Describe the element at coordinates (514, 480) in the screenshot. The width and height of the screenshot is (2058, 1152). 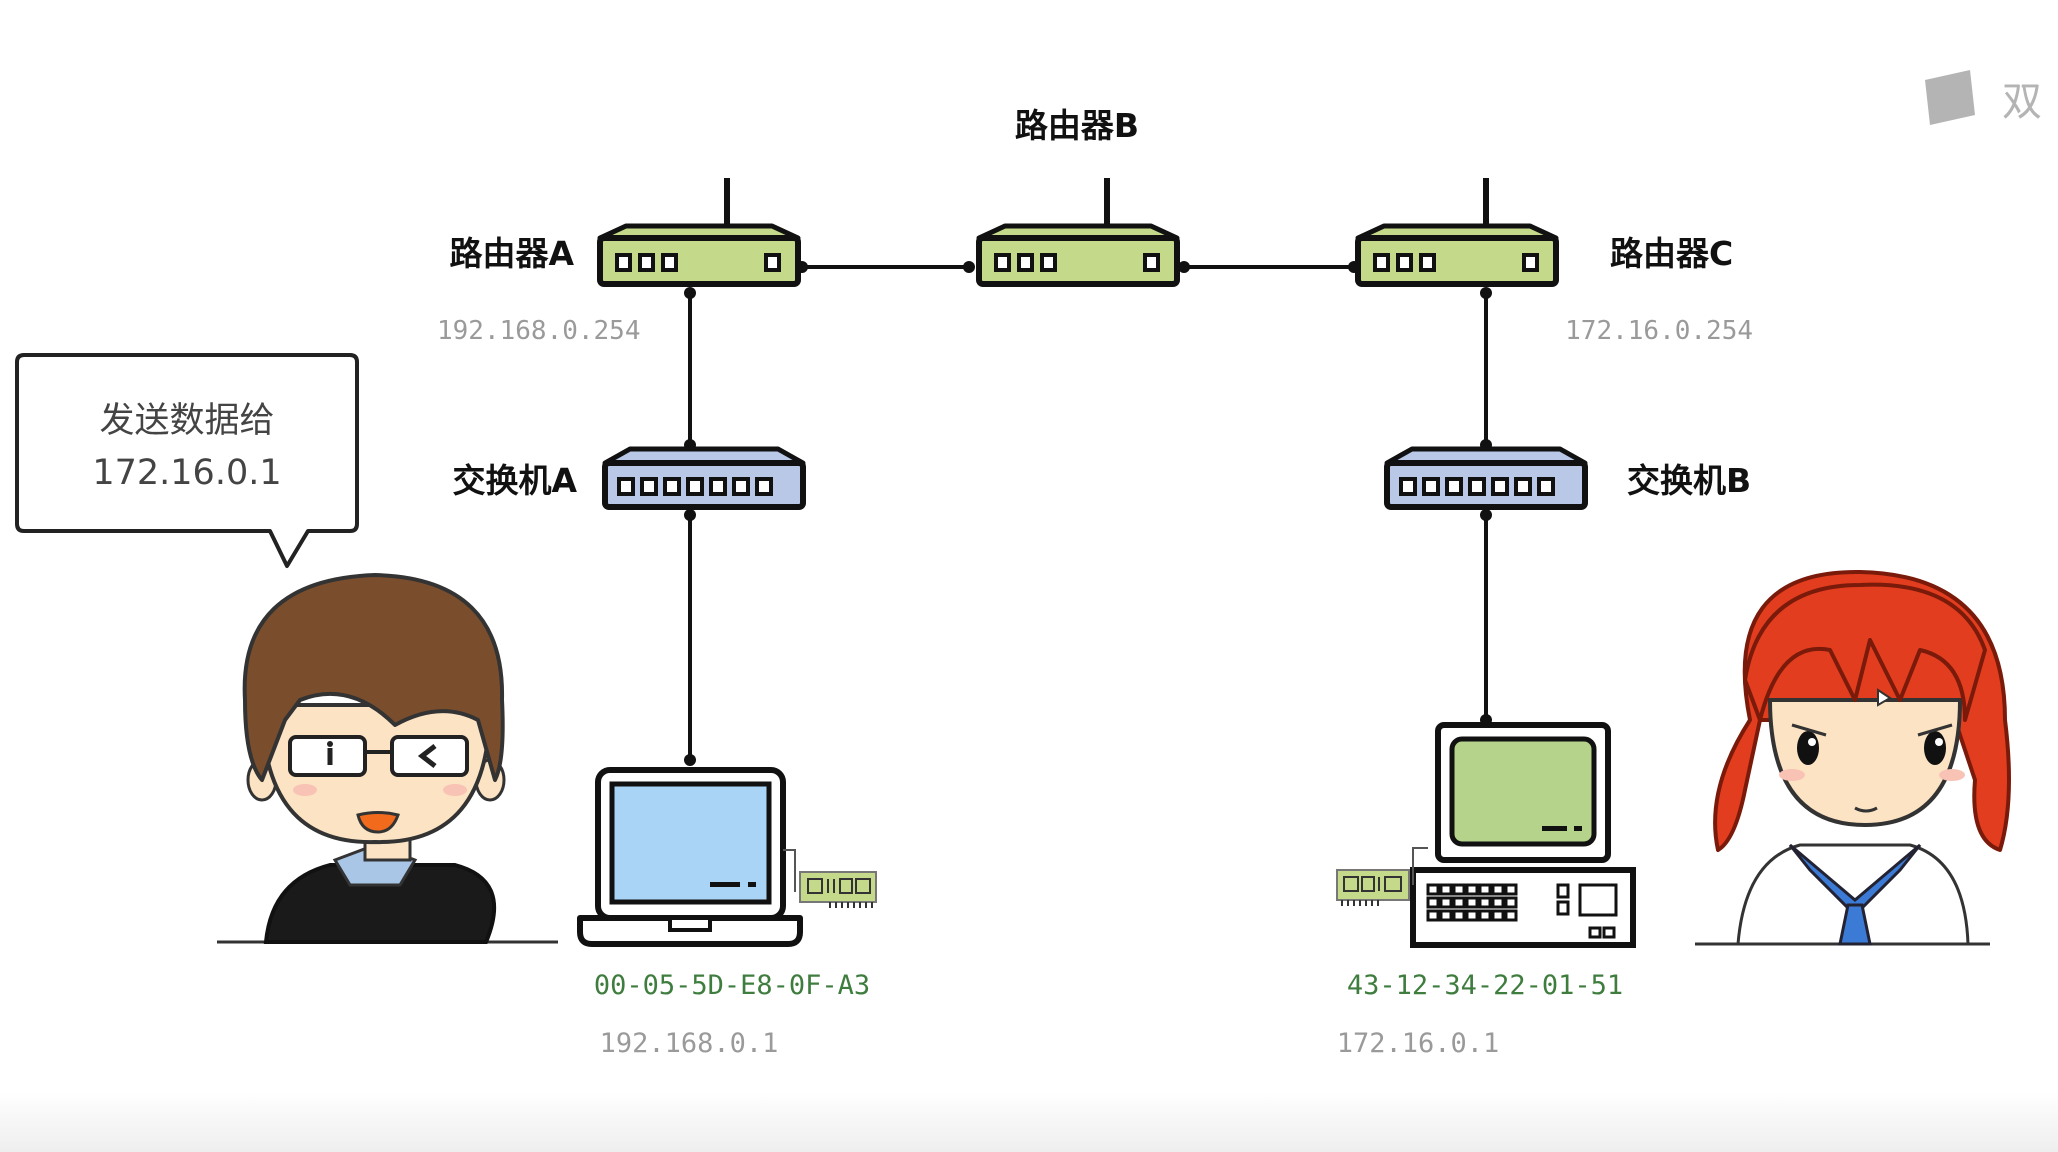
I see `switch-a-label: 交换机A` at that location.